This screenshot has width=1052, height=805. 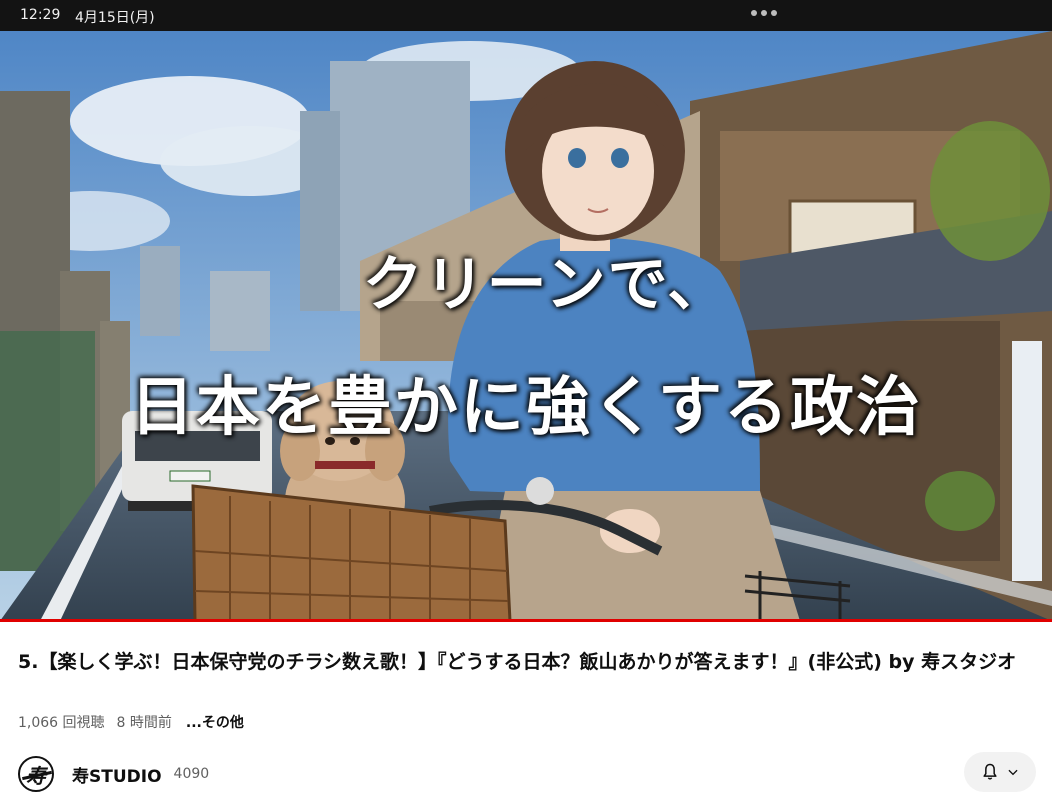 What do you see at coordinates (144, 723) in the screenshot?
I see `upload-age: 8 時間前` at bounding box center [144, 723].